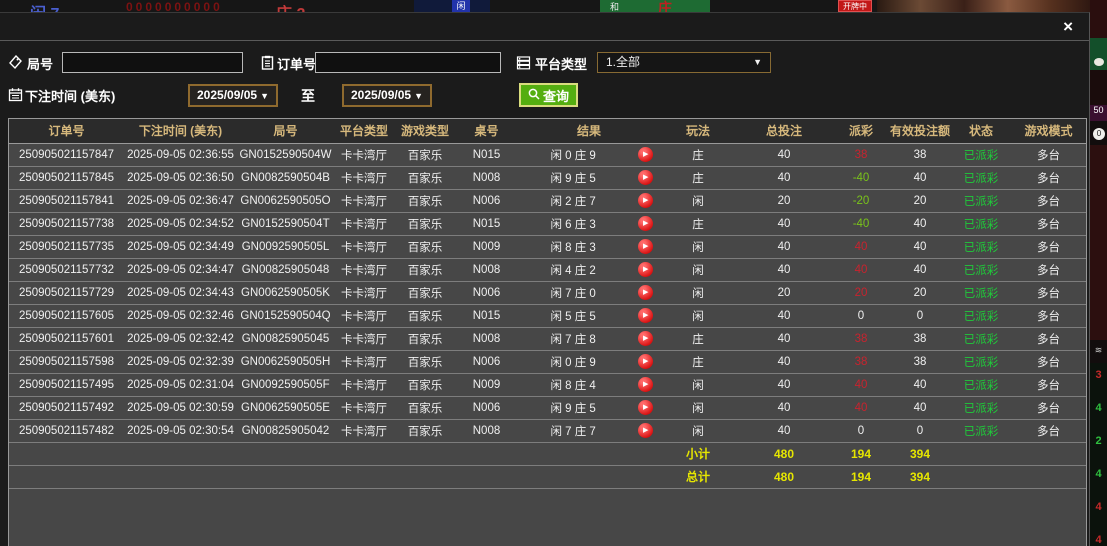  I want to click on cell-order-no: 250905021157601, so click(66, 339).